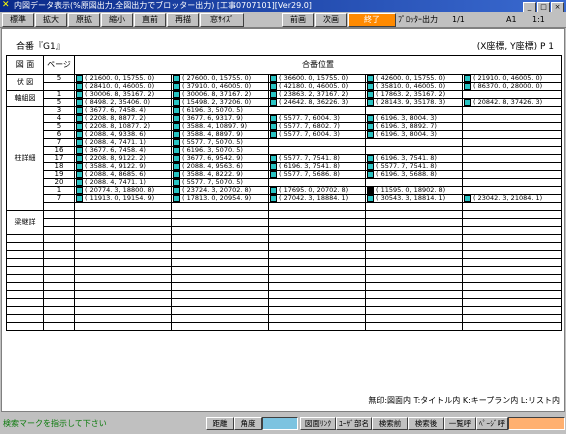 The image size is (566, 434). Describe the element at coordinates (460, 423) in the screenshot. I see `list-call-button: 一覧呼` at that location.